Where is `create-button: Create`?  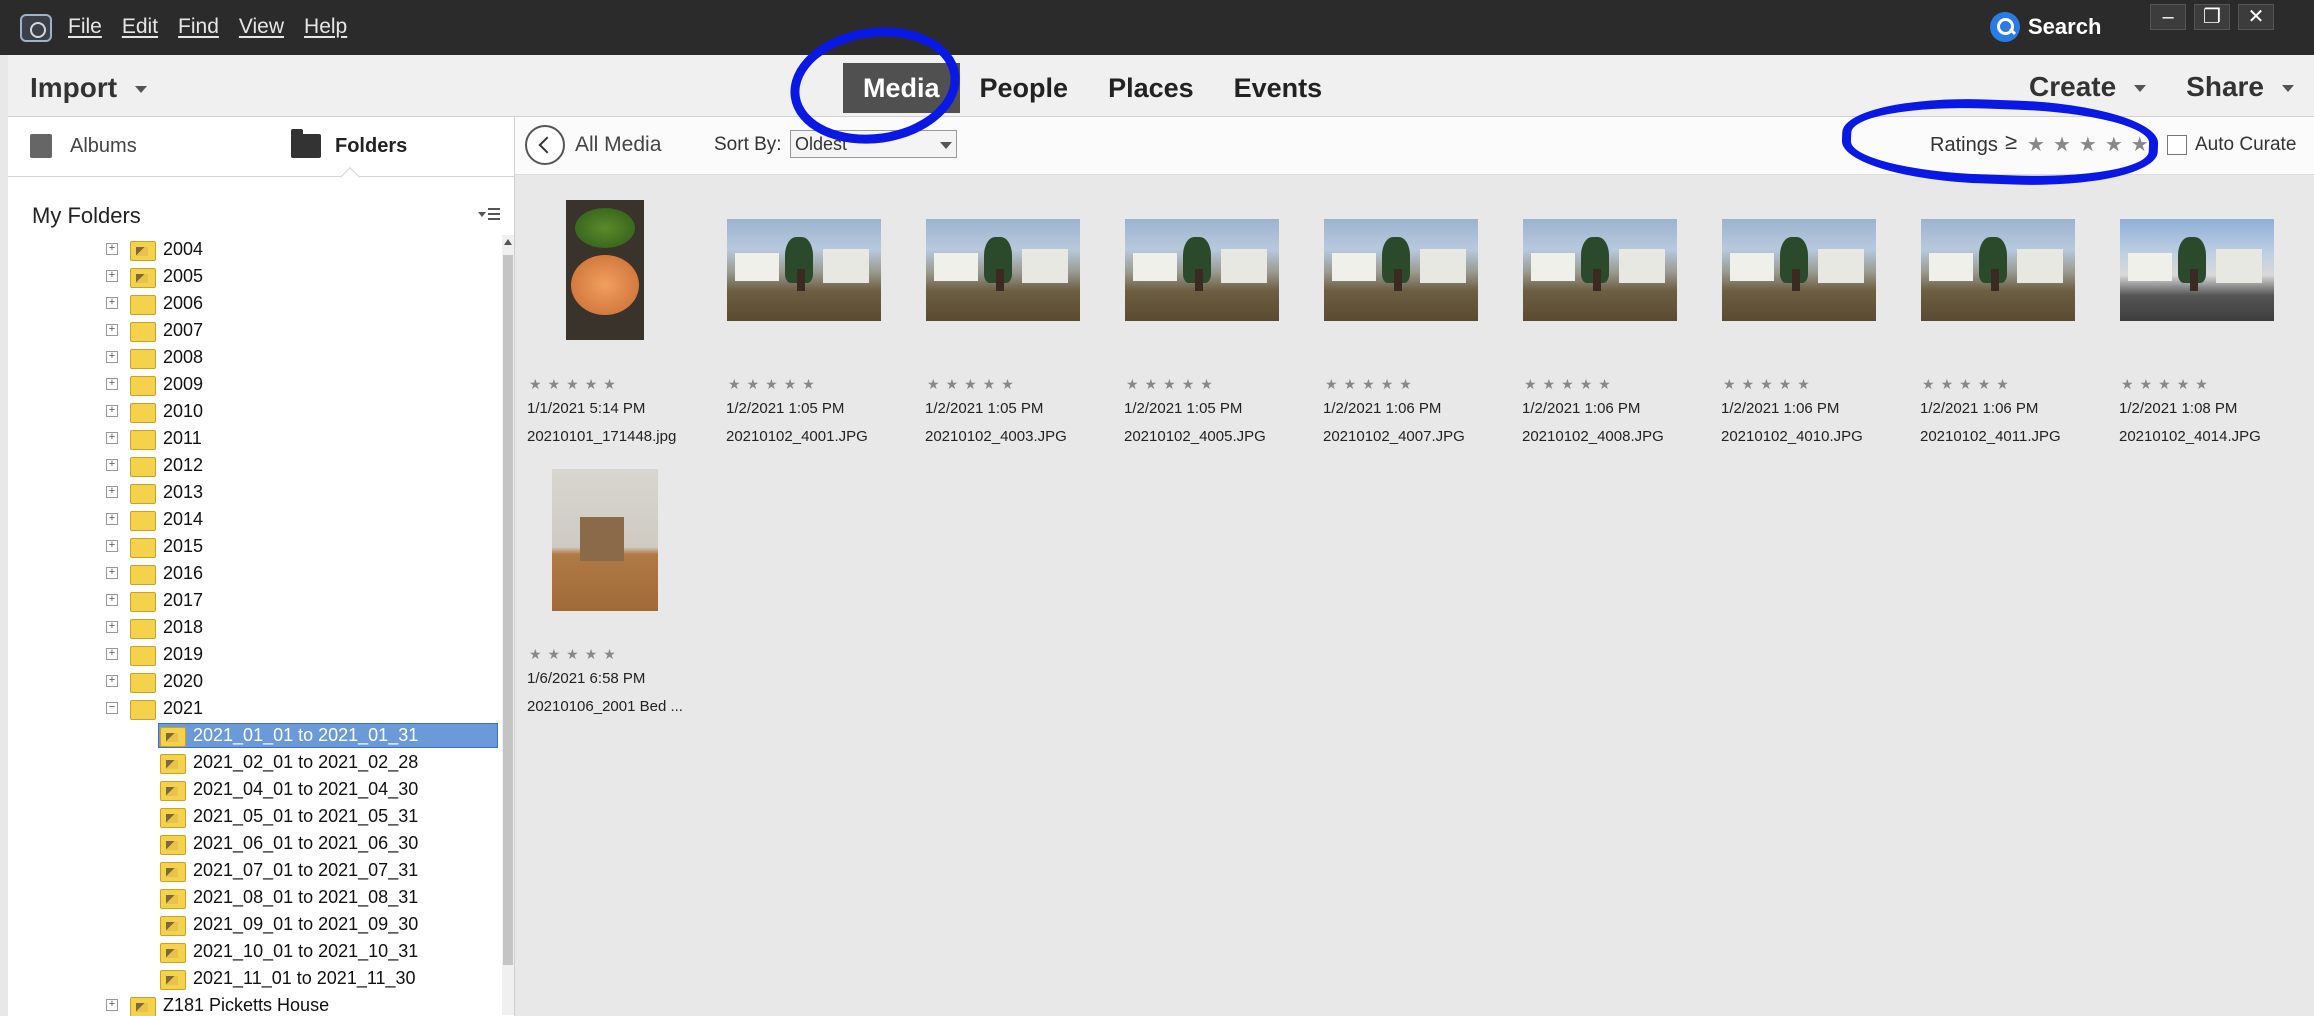
create-button: Create is located at coordinates (2088, 87).